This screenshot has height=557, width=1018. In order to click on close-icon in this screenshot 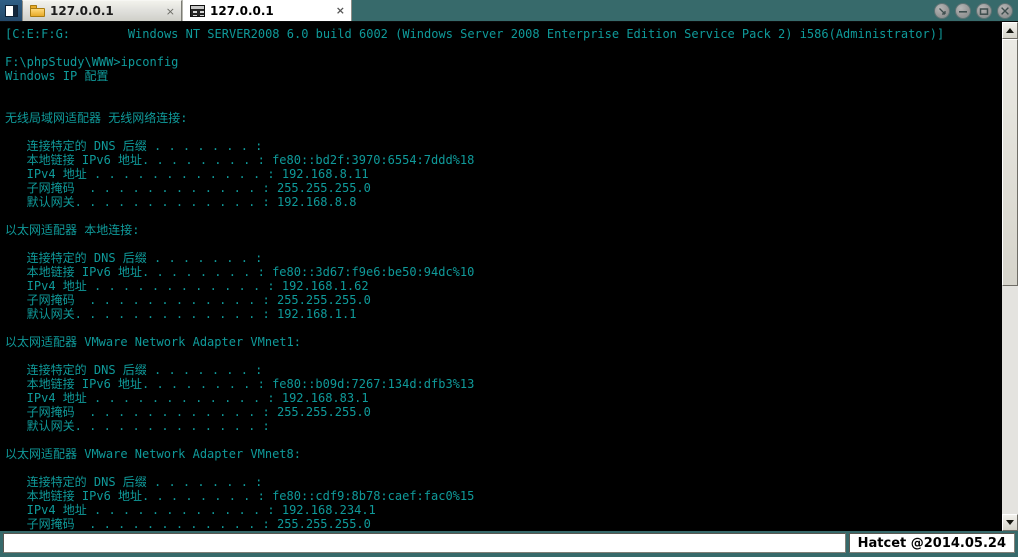, I will do `click(1005, 11)`.